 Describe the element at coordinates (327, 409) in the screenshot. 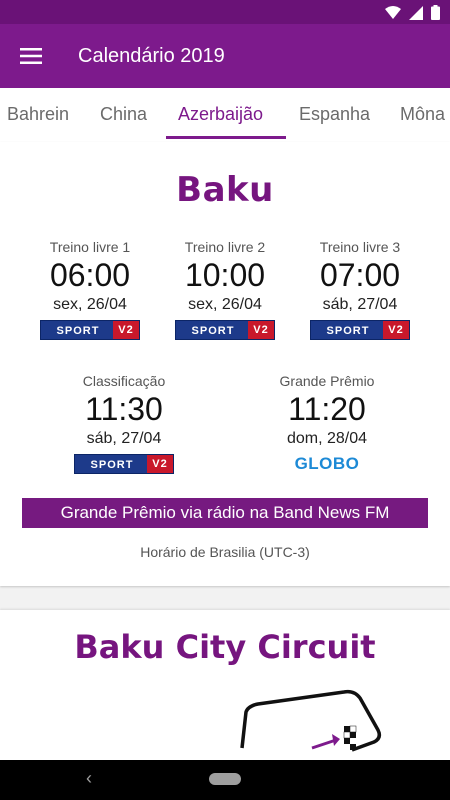

I see `session-time: 11:20` at that location.